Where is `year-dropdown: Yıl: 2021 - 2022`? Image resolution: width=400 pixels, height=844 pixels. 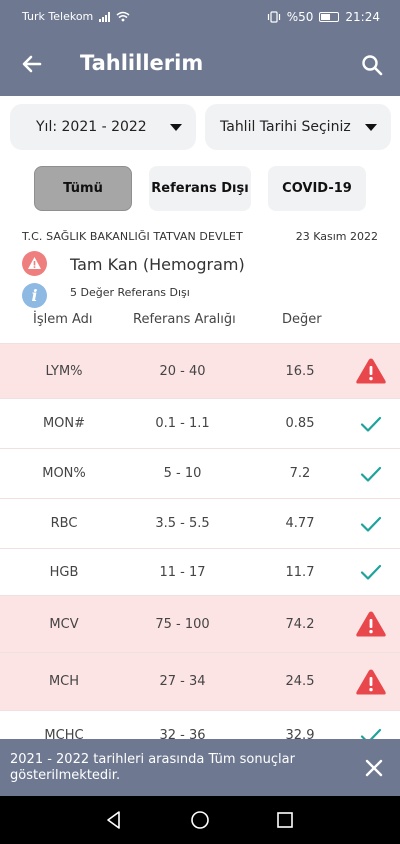 year-dropdown: Yıl: 2021 - 2022 is located at coordinates (103, 127).